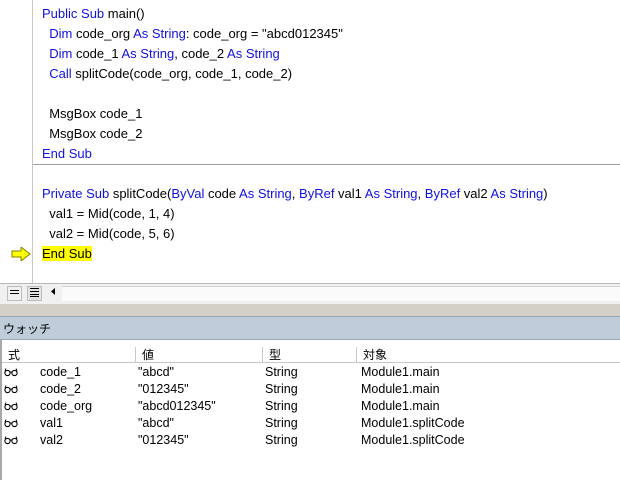 The height and width of the screenshot is (480, 620). I want to click on code-keyword: Private Sub, so click(76, 193).